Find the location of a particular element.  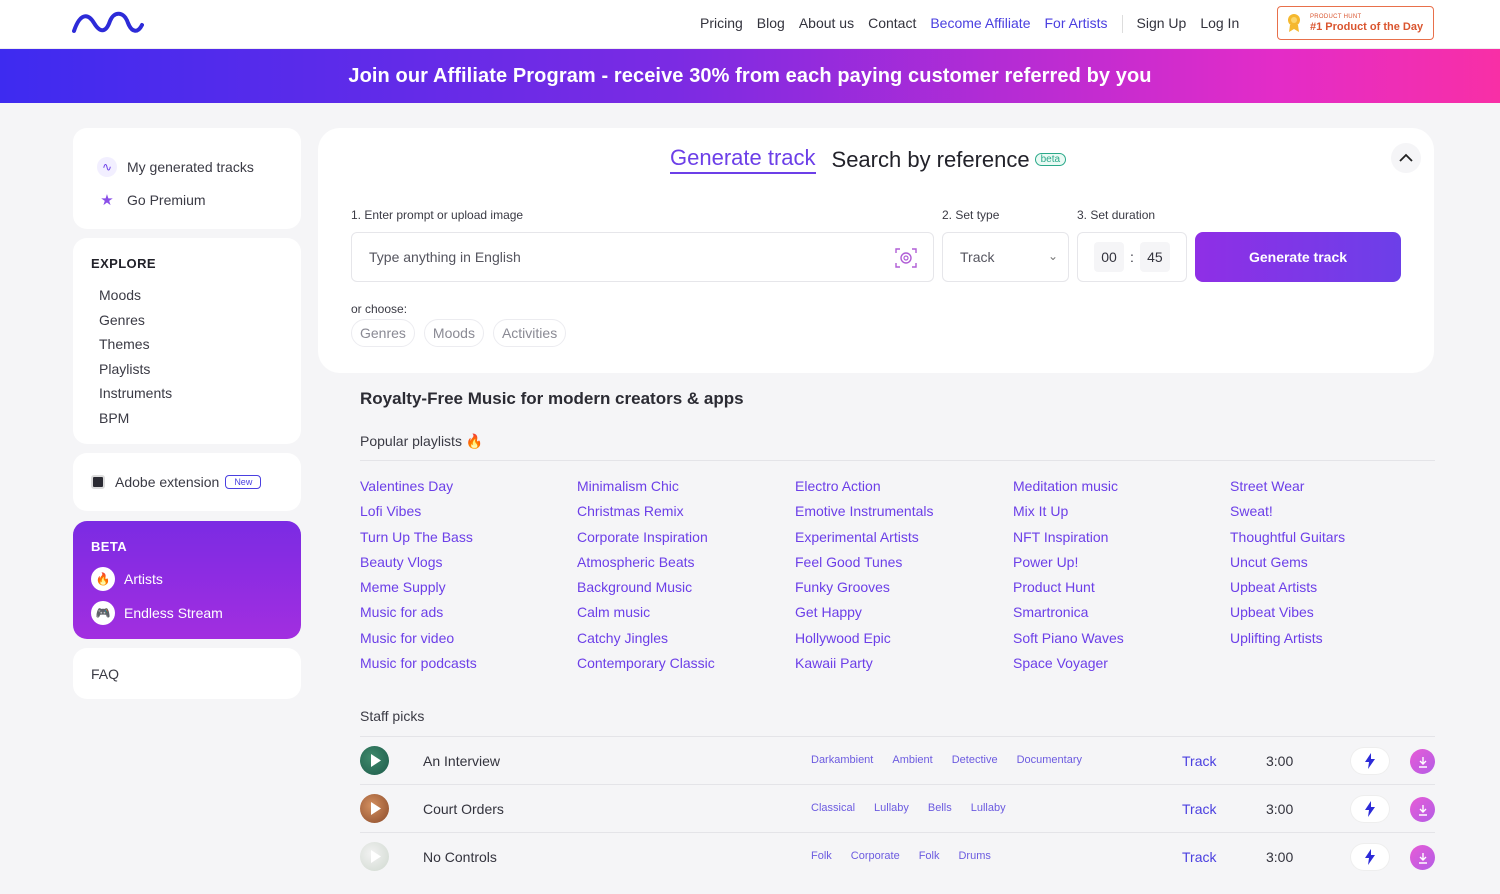

product-hunt-badge: PRODUCT HUNT #1 Product of the Day is located at coordinates (1355, 23).